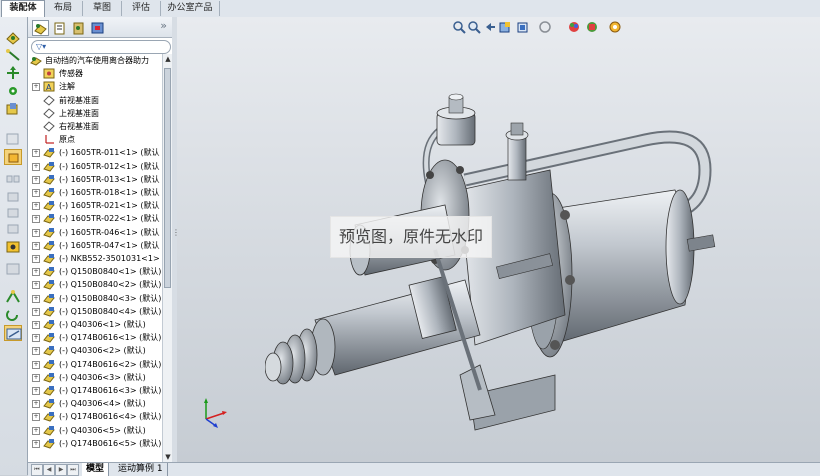 The width and height of the screenshot is (820, 476). Describe the element at coordinates (13, 333) in the screenshot. I see `sketch-icon` at that location.